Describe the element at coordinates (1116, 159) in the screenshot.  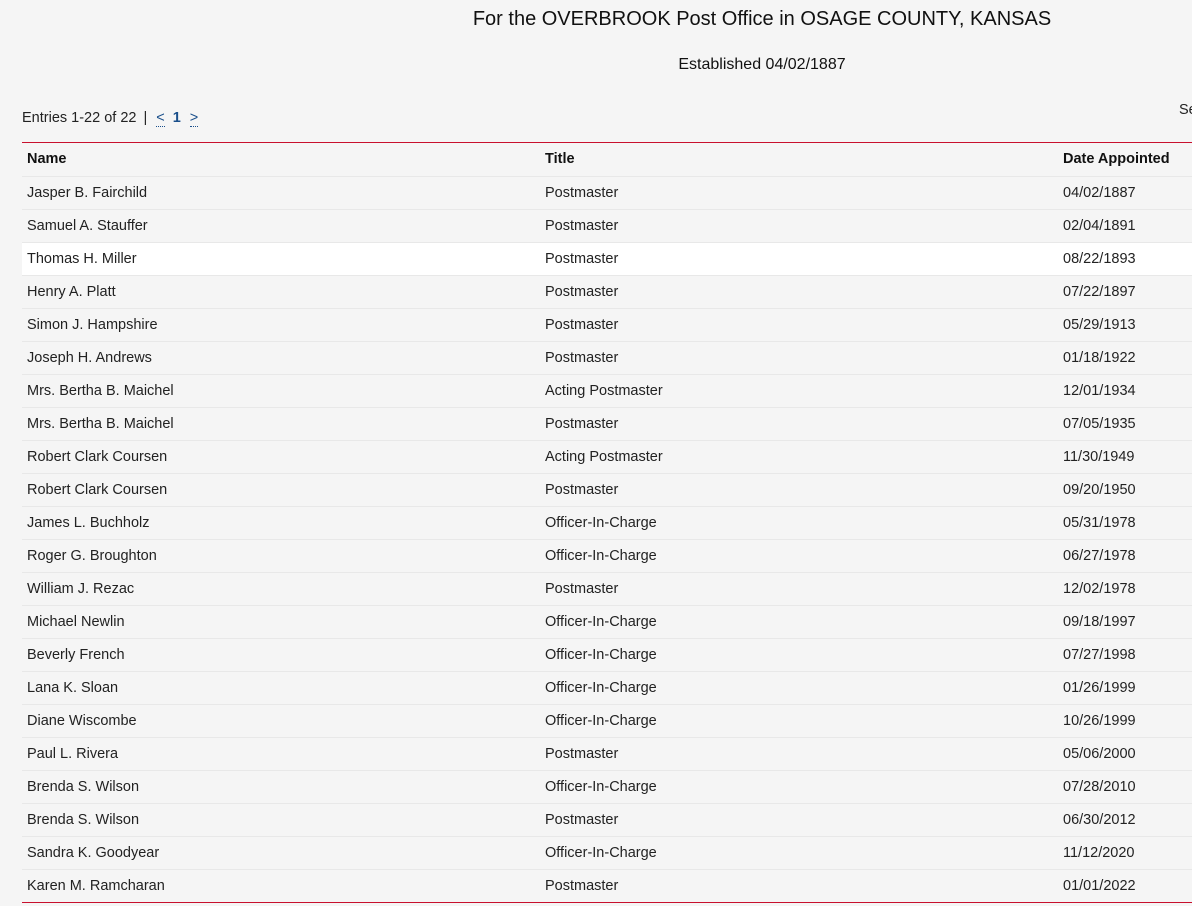
I see `column-header-date-appointed: Date Appointed` at that location.